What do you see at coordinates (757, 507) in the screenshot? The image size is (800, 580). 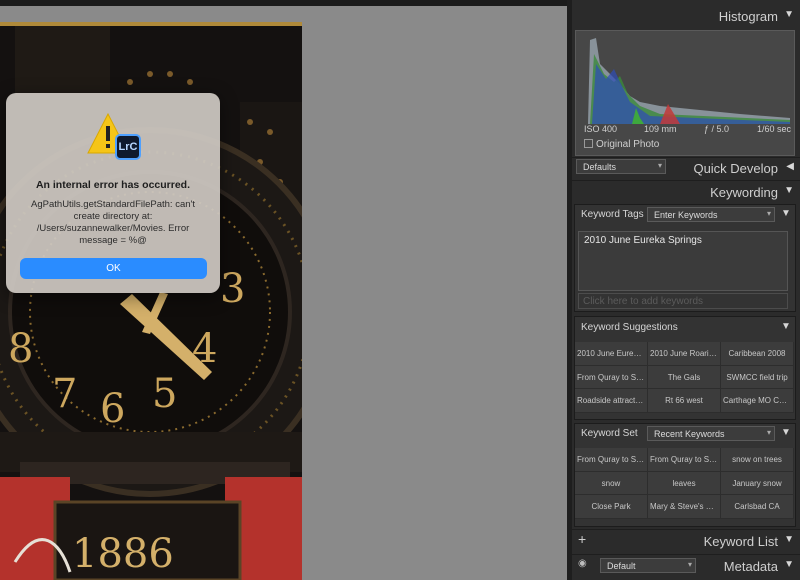 I see `keyword-set-item: Carlsbad CA` at bounding box center [757, 507].